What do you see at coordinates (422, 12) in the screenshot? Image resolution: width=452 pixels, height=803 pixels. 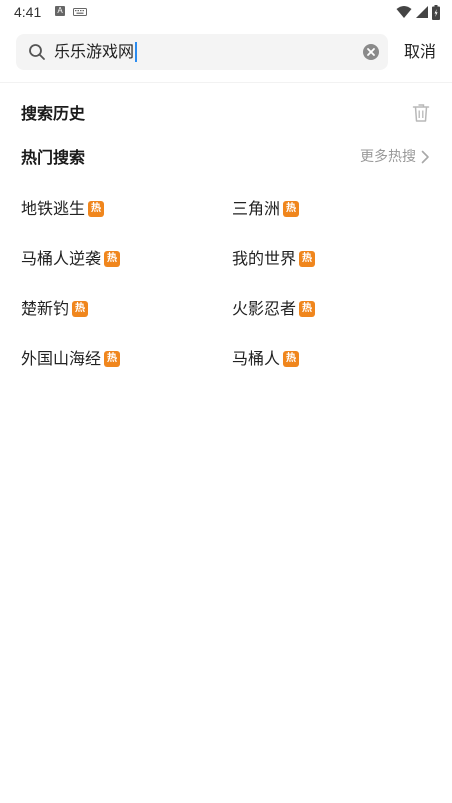 I see `signal-icon` at bounding box center [422, 12].